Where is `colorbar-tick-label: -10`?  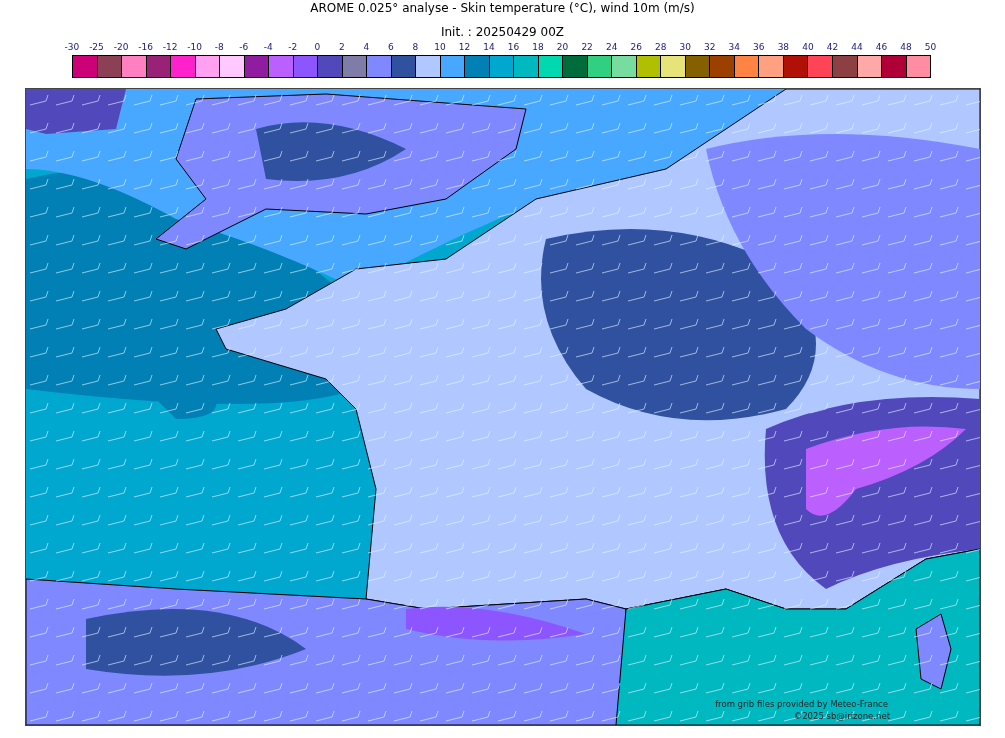
colorbar-tick-label: -10 is located at coordinates (194, 47).